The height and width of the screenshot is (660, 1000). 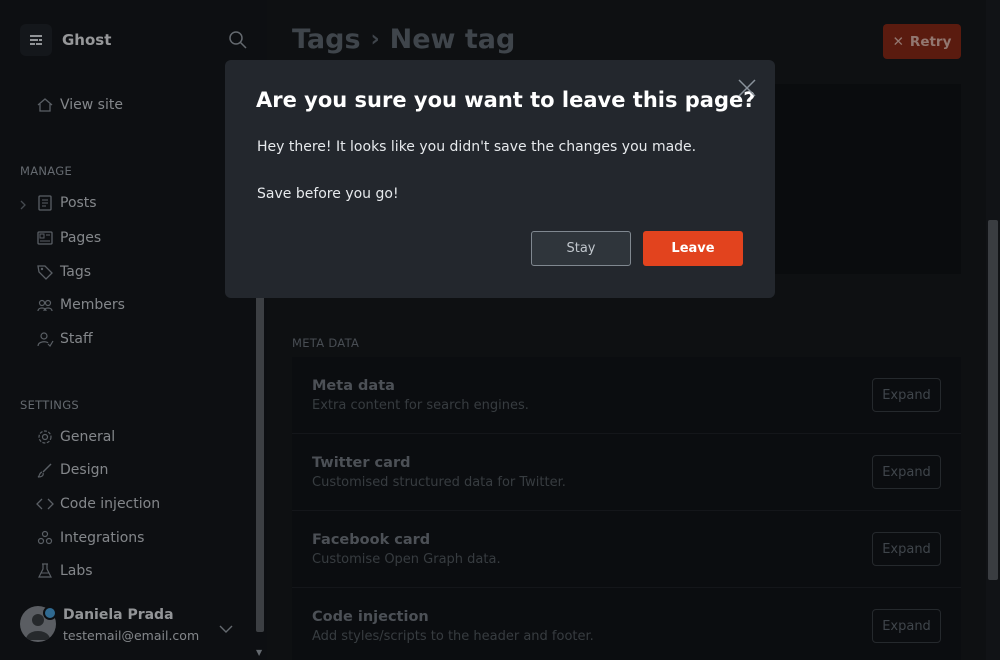 What do you see at coordinates (581, 248) in the screenshot?
I see `stay-button: Stay` at bounding box center [581, 248].